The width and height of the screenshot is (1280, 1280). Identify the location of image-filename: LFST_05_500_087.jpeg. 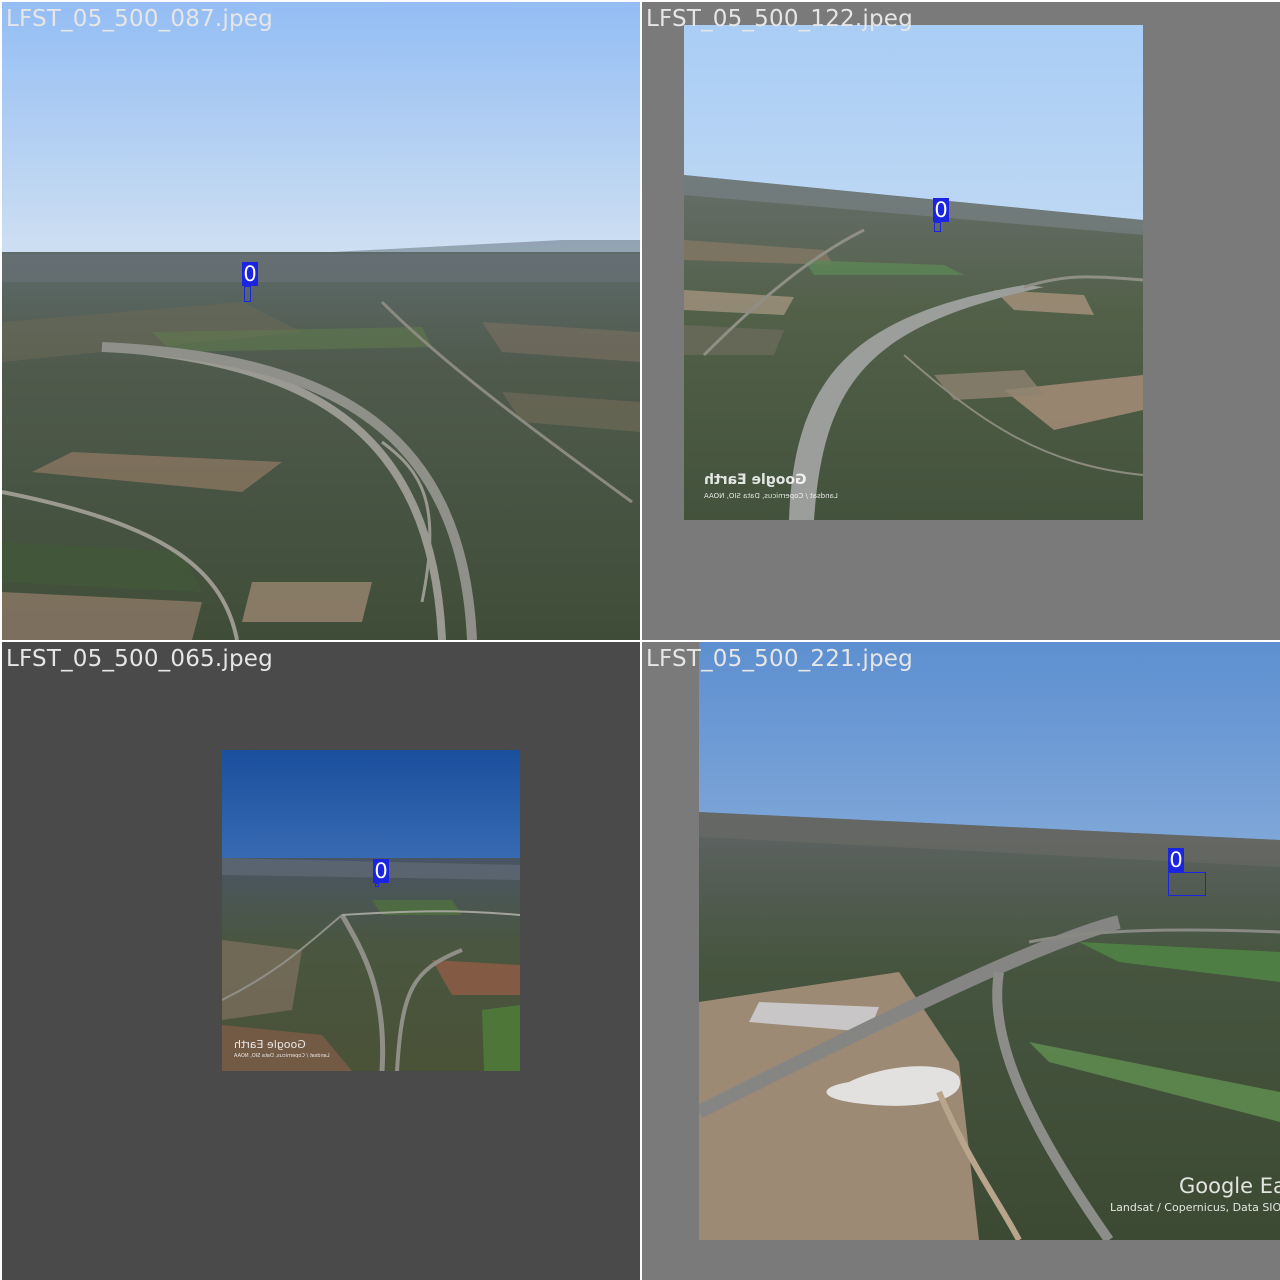
(139, 19).